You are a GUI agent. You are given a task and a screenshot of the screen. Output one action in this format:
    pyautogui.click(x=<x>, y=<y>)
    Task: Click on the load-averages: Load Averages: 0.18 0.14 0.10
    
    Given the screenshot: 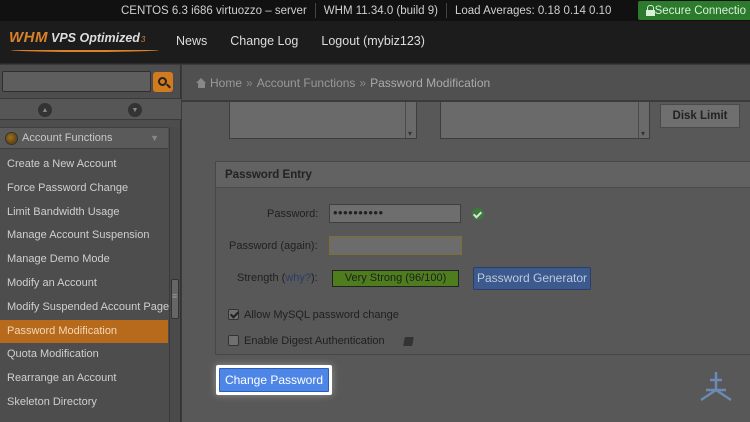 What is the action you would take?
    pyautogui.click(x=533, y=10)
    